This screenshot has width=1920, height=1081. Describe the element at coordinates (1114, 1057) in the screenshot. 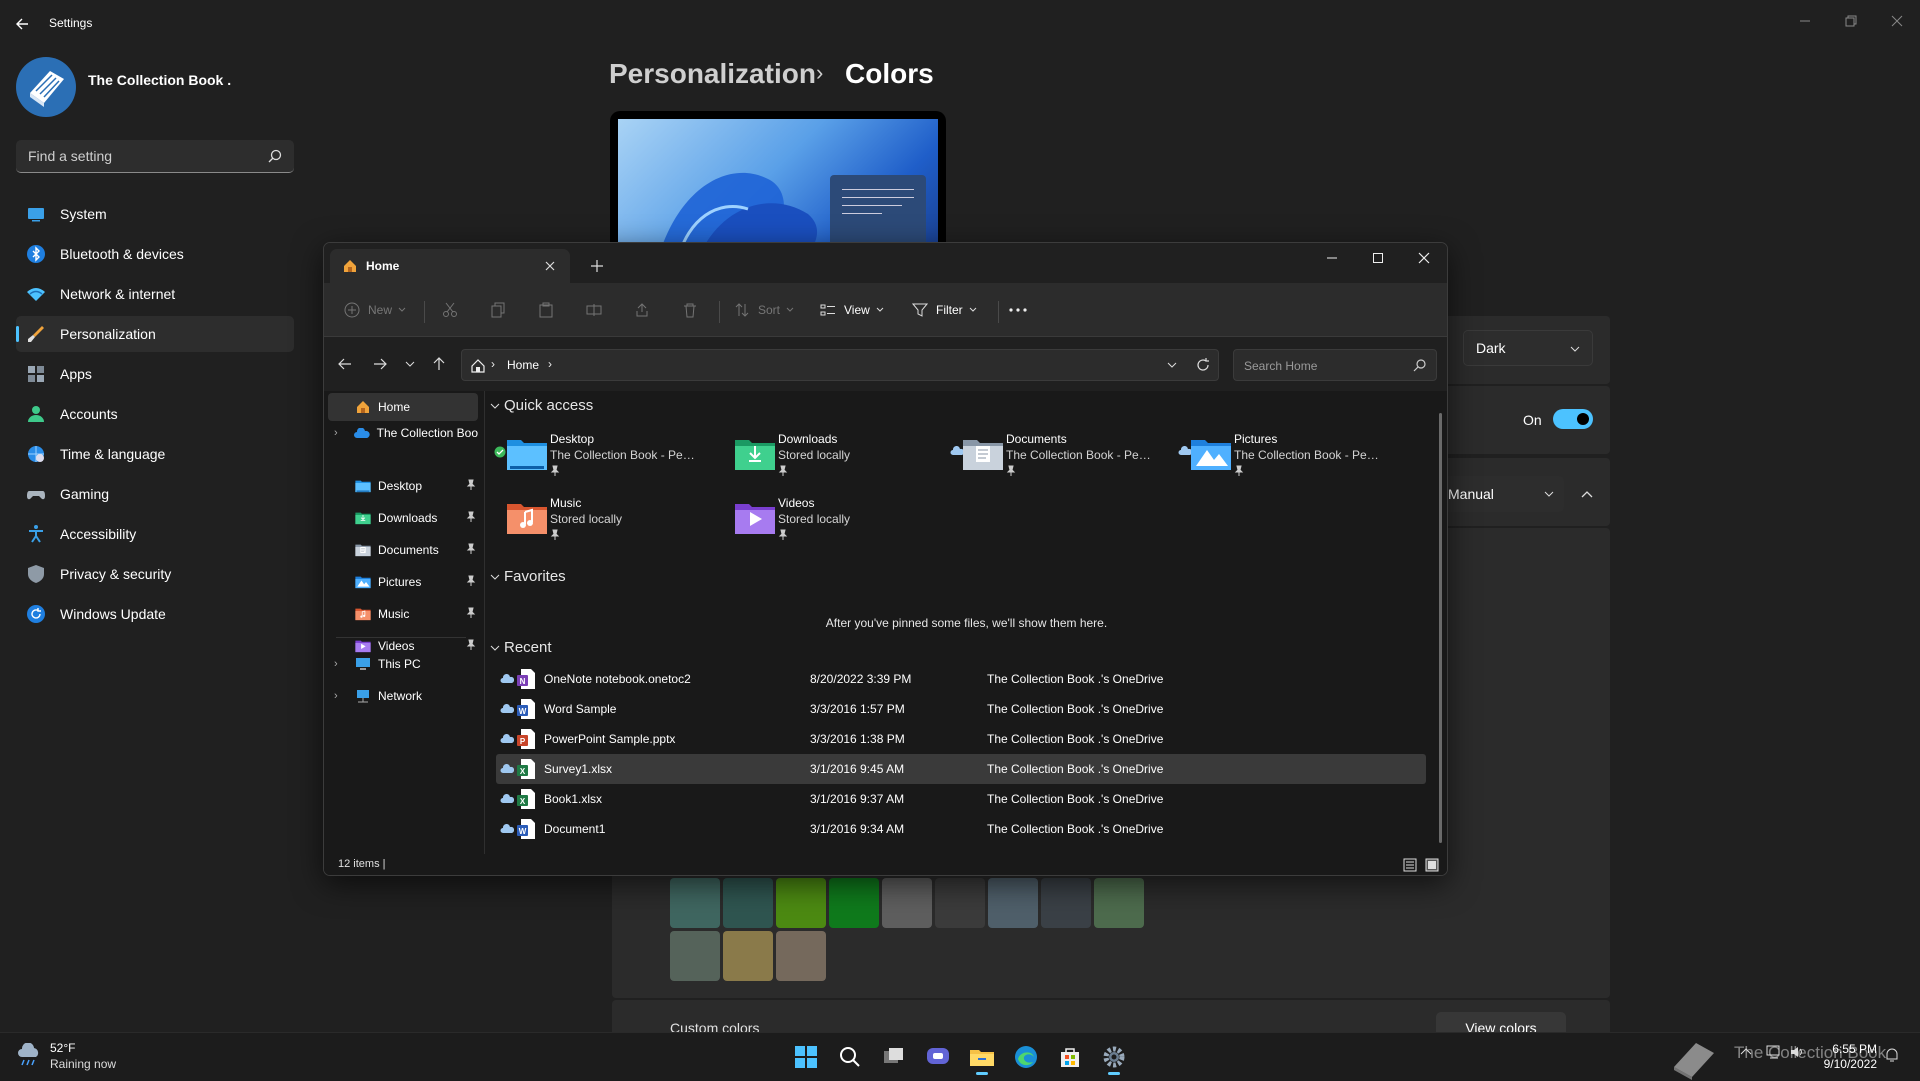

I see `settings-app-button` at that location.